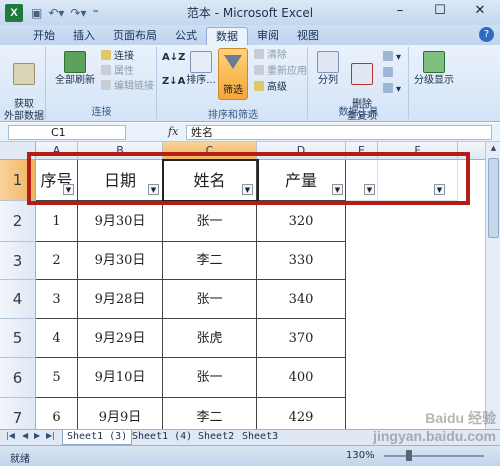 The image size is (500, 466). I want to click on advanced-label: 高级, so click(277, 87).